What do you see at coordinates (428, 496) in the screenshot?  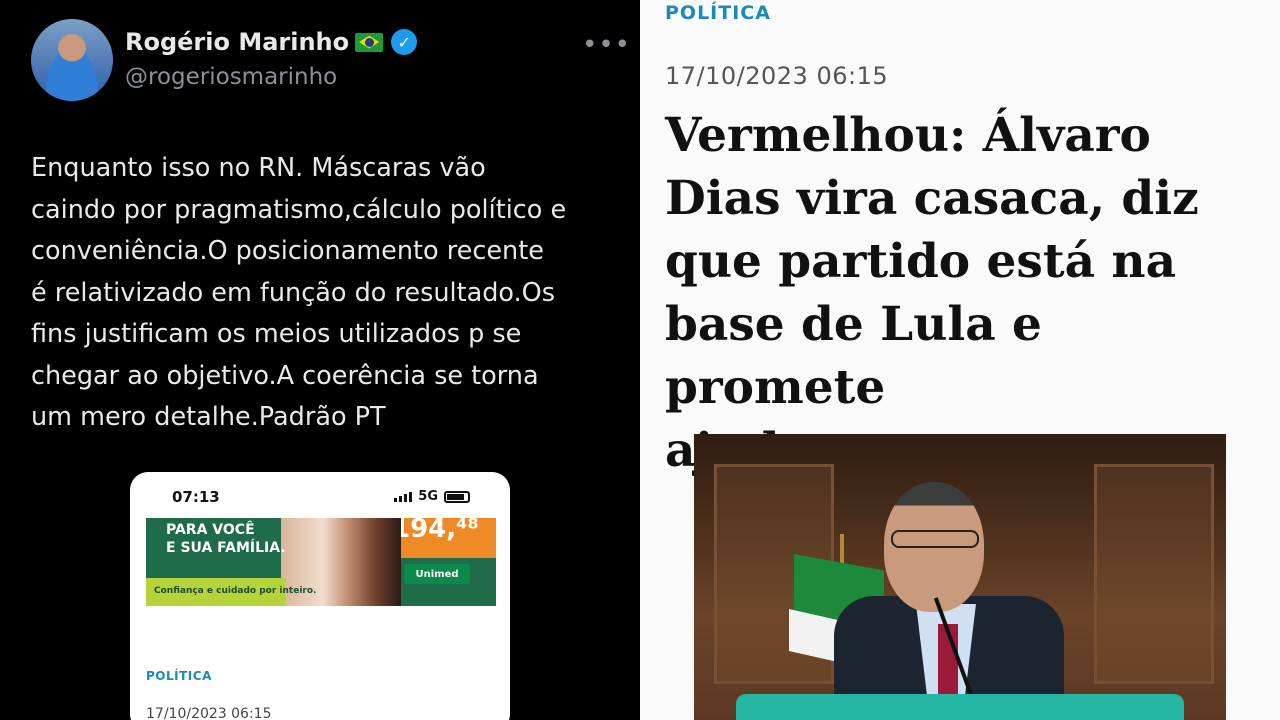 I see `network-label: 5G` at bounding box center [428, 496].